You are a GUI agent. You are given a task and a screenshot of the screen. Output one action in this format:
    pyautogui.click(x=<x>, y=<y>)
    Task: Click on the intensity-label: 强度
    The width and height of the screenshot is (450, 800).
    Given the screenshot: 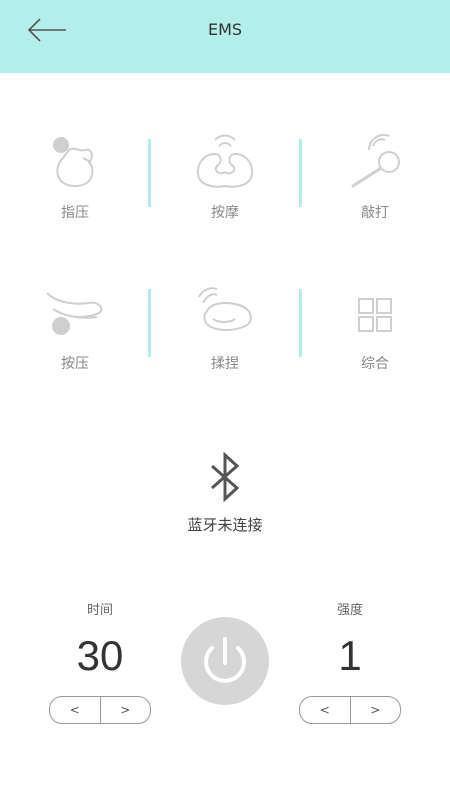 What is the action you would take?
    pyautogui.click(x=349, y=610)
    